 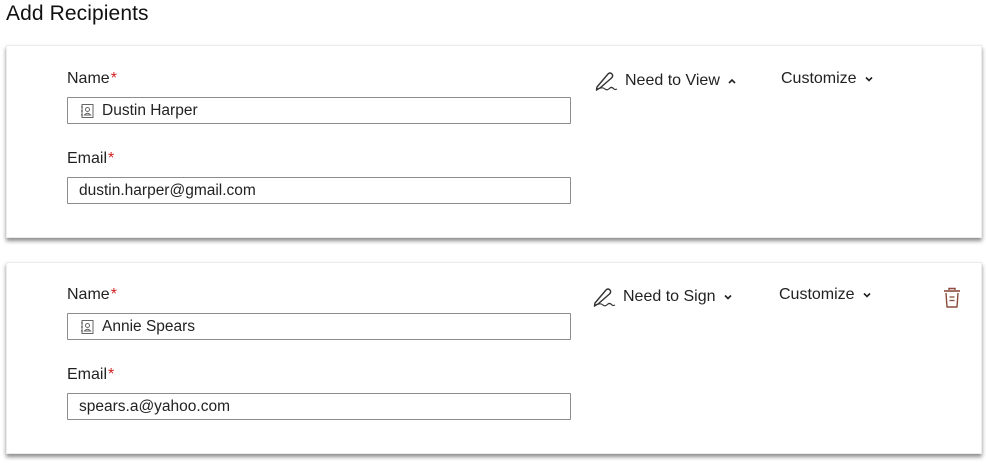 I want to click on email-value: dustin.harper@gmail.com, so click(x=167, y=190).